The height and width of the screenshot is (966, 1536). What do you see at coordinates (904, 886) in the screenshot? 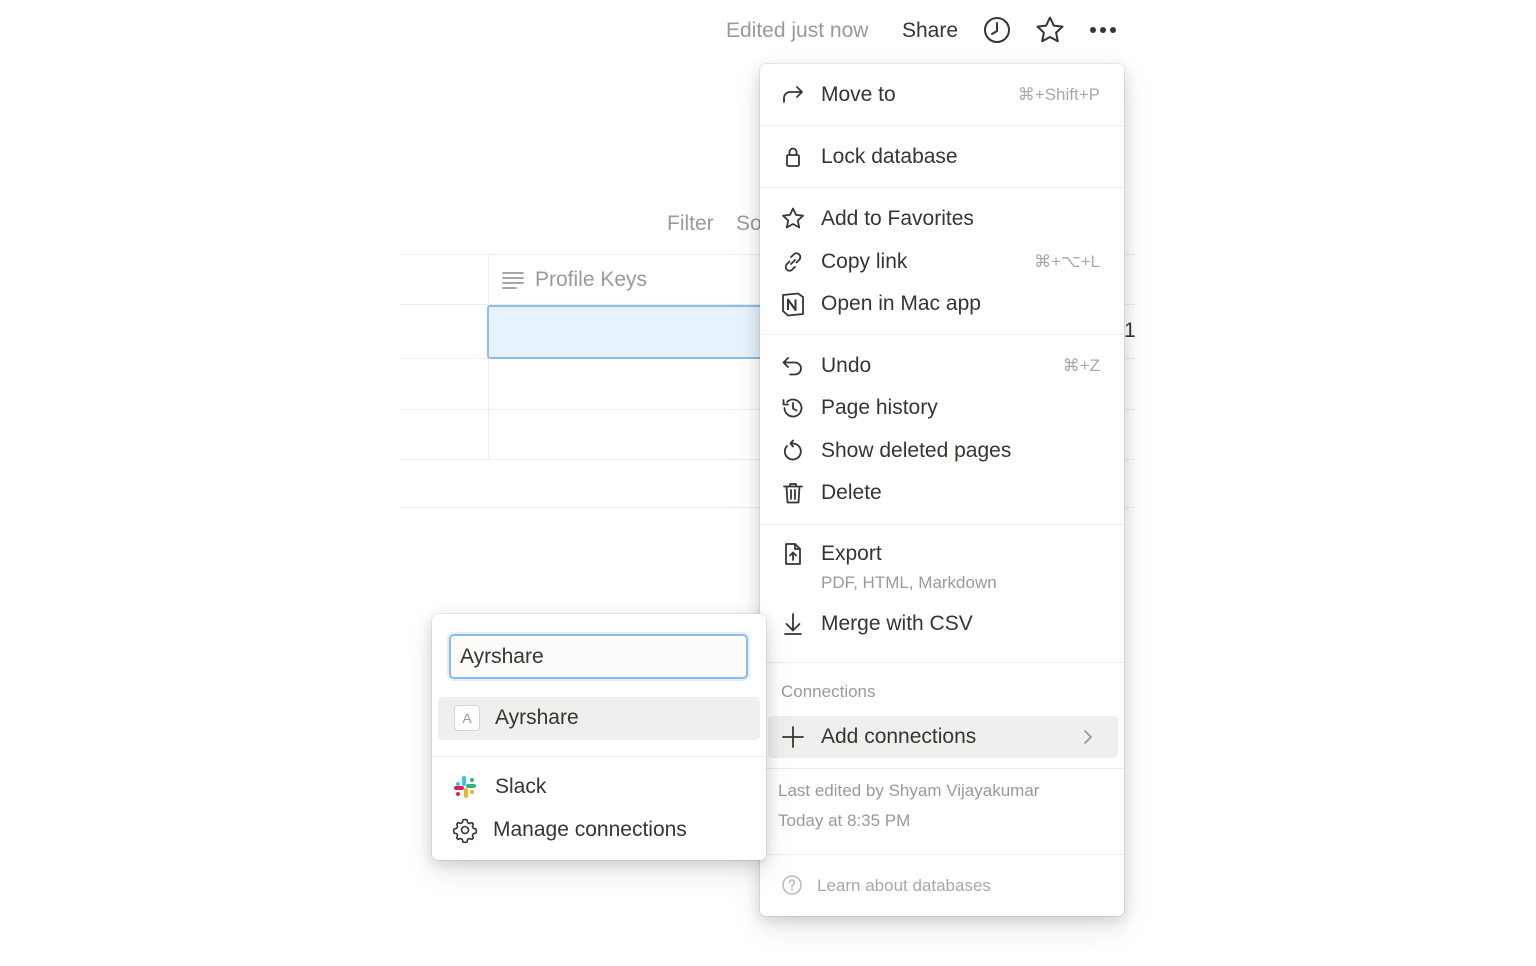
I see `learn-about-databases-link: Learn about databases` at bounding box center [904, 886].